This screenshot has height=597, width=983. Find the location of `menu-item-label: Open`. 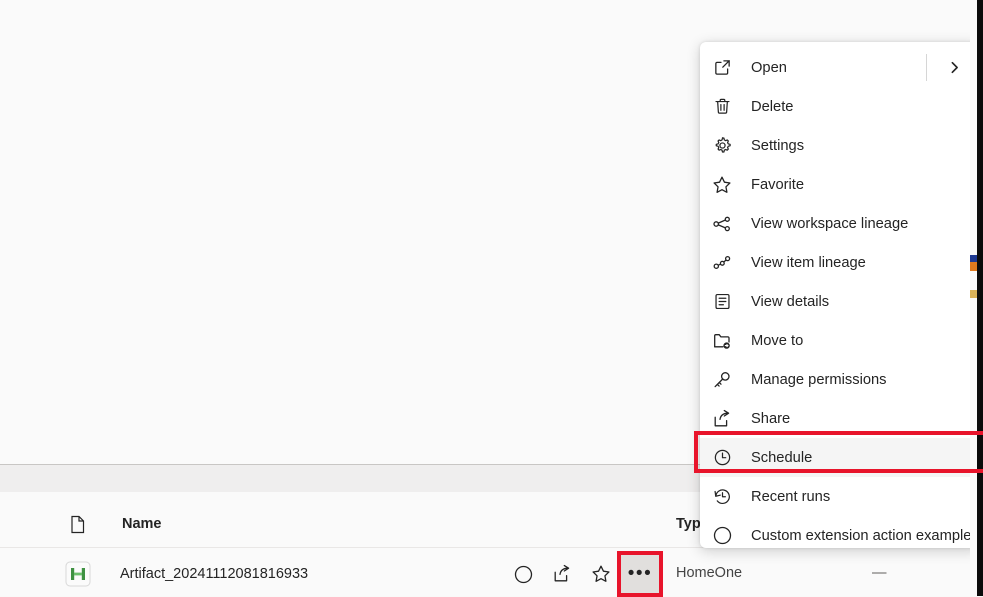

menu-item-label: Open is located at coordinates (769, 67).